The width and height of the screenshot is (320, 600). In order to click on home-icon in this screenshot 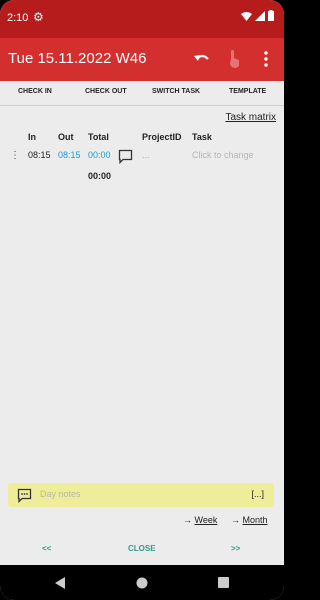, I will do `click(142, 583)`.